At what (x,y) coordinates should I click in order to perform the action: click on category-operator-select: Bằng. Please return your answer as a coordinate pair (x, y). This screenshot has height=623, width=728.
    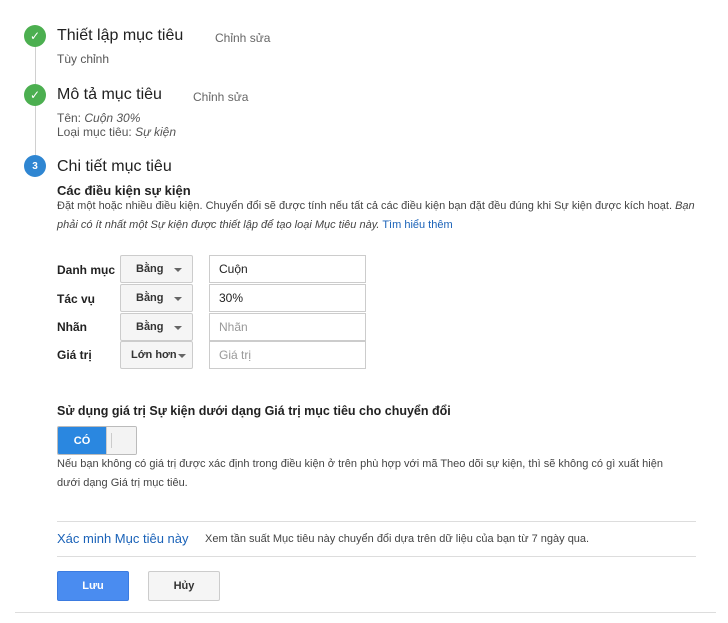
    Looking at the image, I should click on (156, 269).